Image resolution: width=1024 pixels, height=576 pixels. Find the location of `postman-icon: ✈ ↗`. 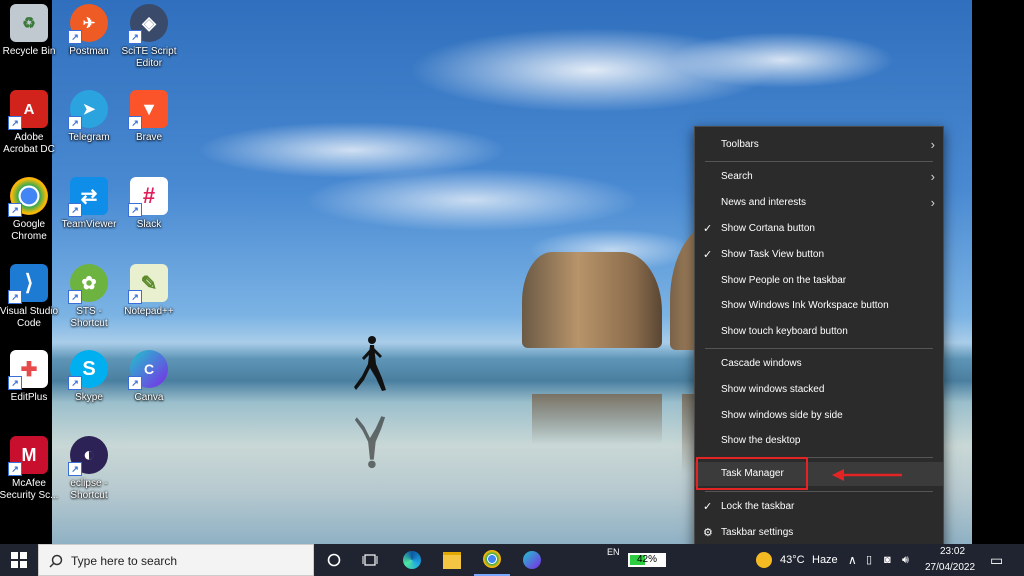

postman-icon: ✈ ↗ is located at coordinates (88, 24).